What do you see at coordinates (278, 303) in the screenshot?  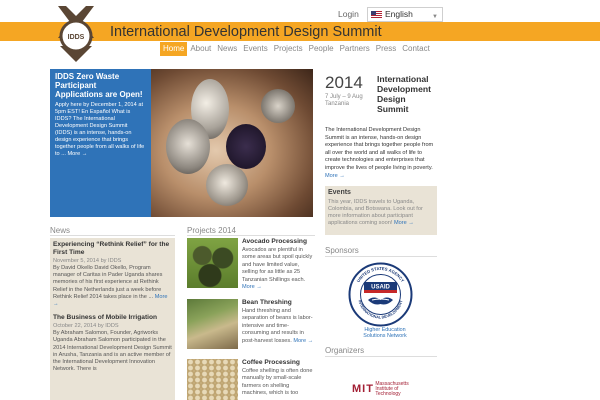 I see `project-title: Bean Threshing` at bounding box center [278, 303].